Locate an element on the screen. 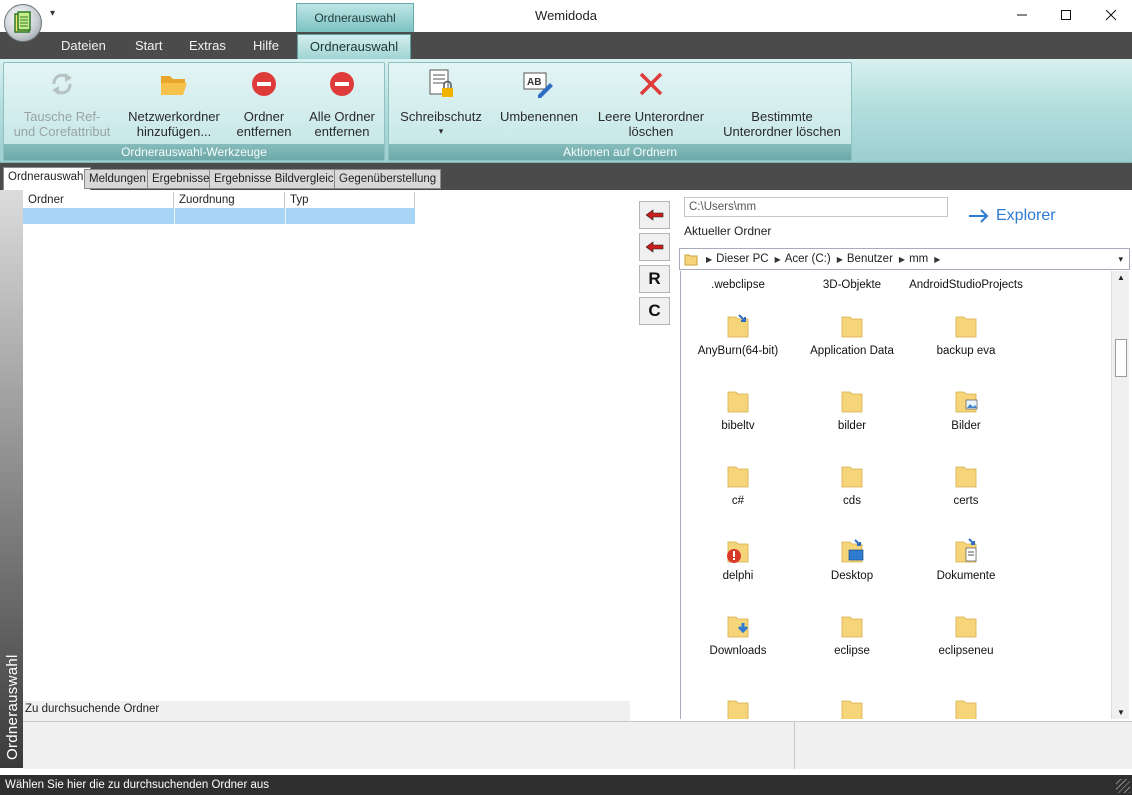 The width and height of the screenshot is (1132, 795). breadcrumb-item-mm: mm is located at coordinates (918, 259).